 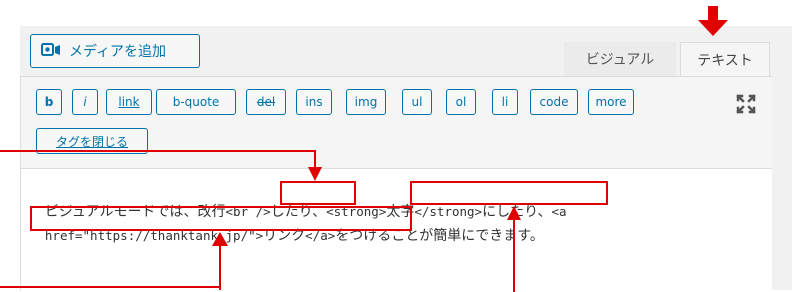 I want to click on br-pointer-arrow-icon, so click(x=315, y=165).